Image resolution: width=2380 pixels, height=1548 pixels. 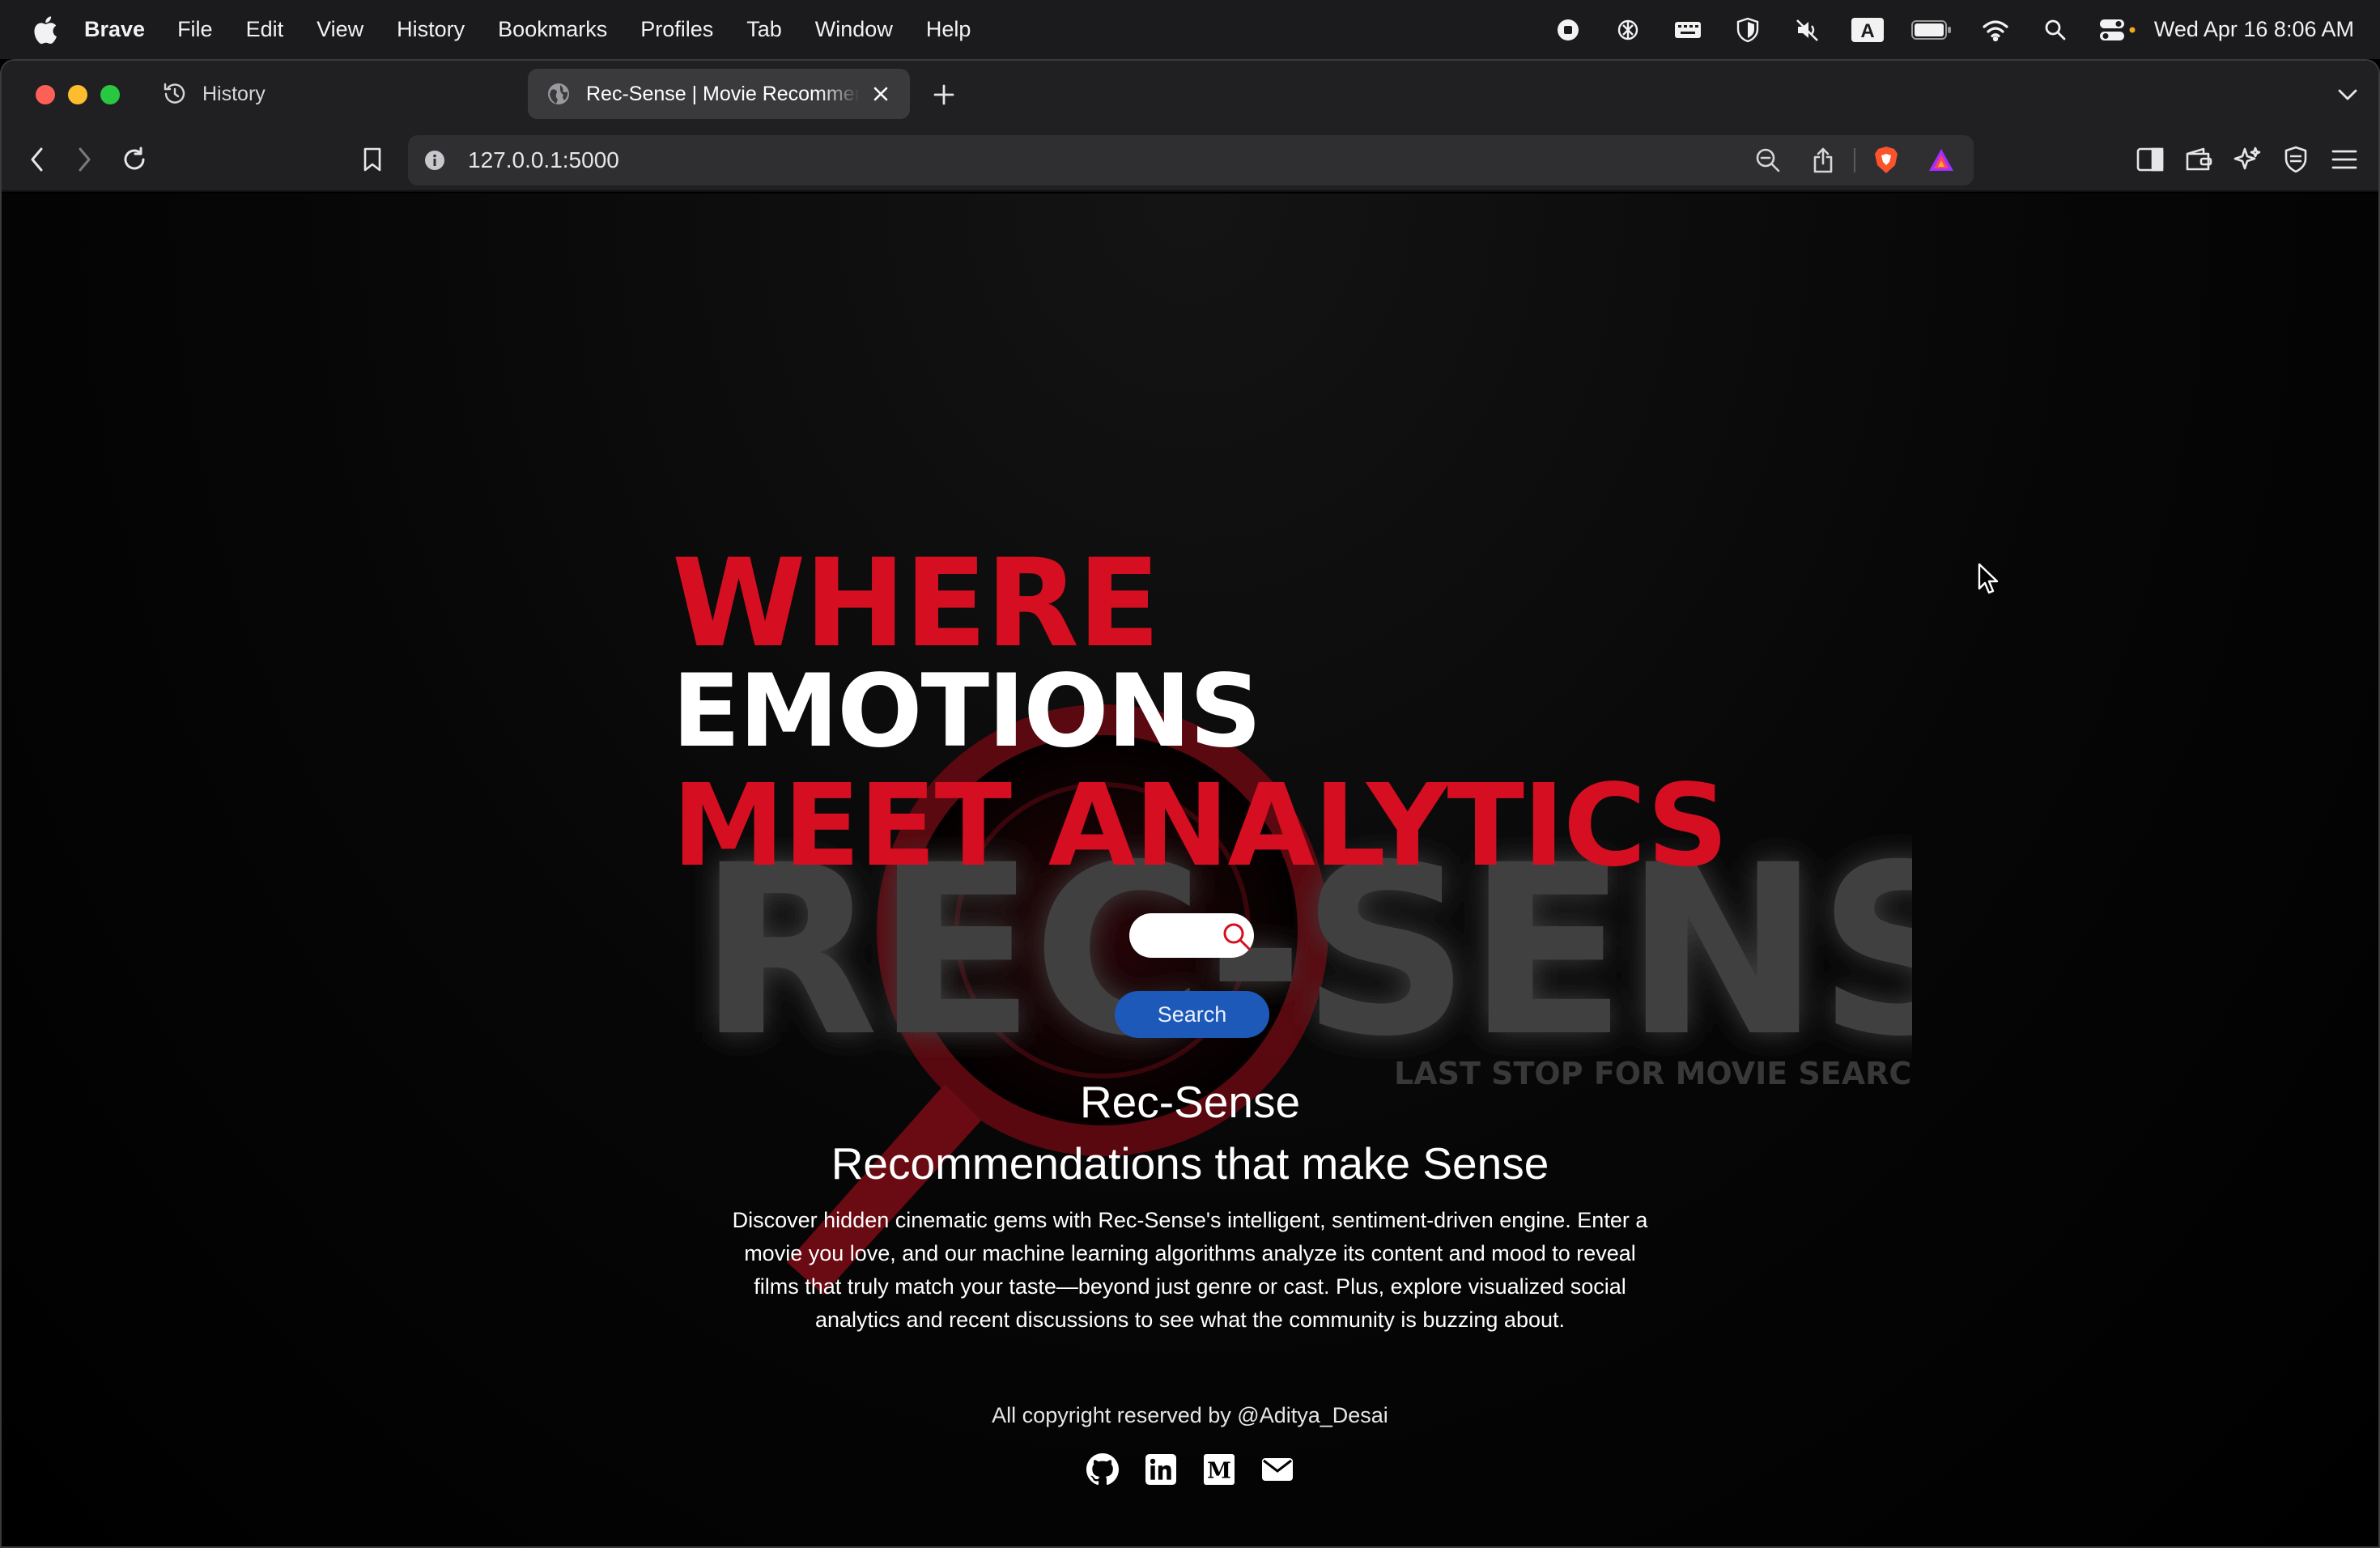 I want to click on menu-window: Window, so click(x=854, y=29).